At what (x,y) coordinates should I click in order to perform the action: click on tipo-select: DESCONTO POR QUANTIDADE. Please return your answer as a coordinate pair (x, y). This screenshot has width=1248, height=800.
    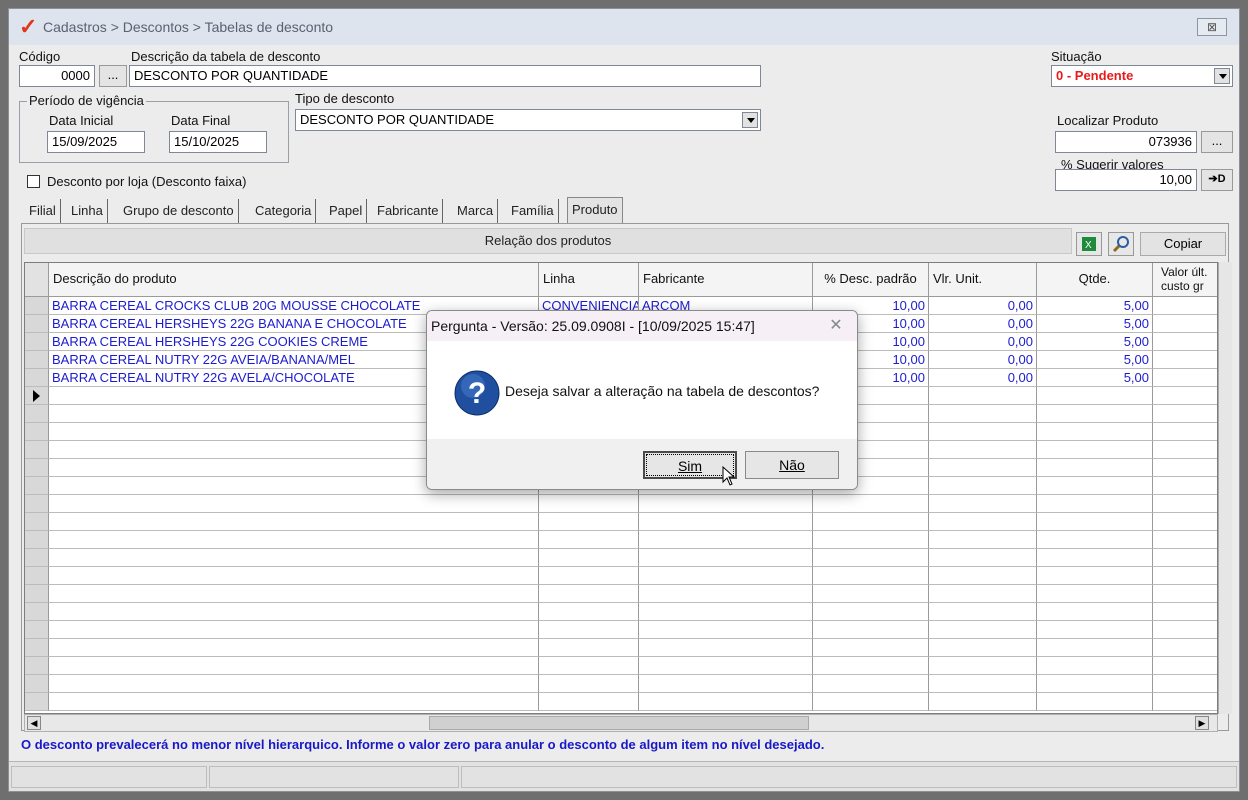
    Looking at the image, I should click on (528, 120).